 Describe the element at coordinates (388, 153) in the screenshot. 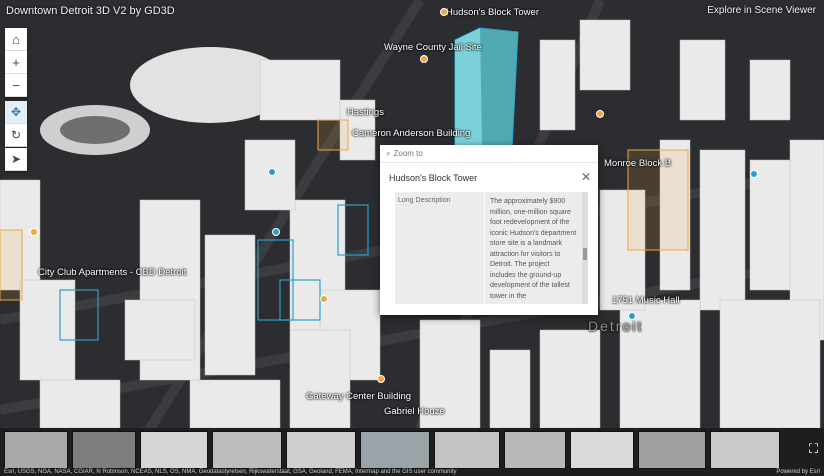

I see `search-icon: ⌕` at that location.